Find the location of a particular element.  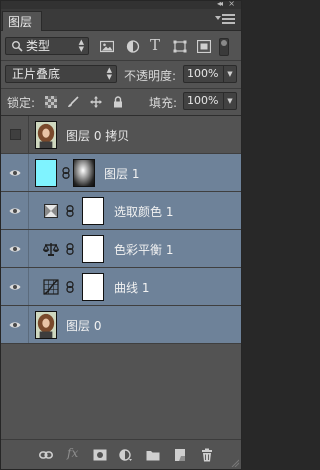

adjustment-icon is located at coordinates (126, 455).